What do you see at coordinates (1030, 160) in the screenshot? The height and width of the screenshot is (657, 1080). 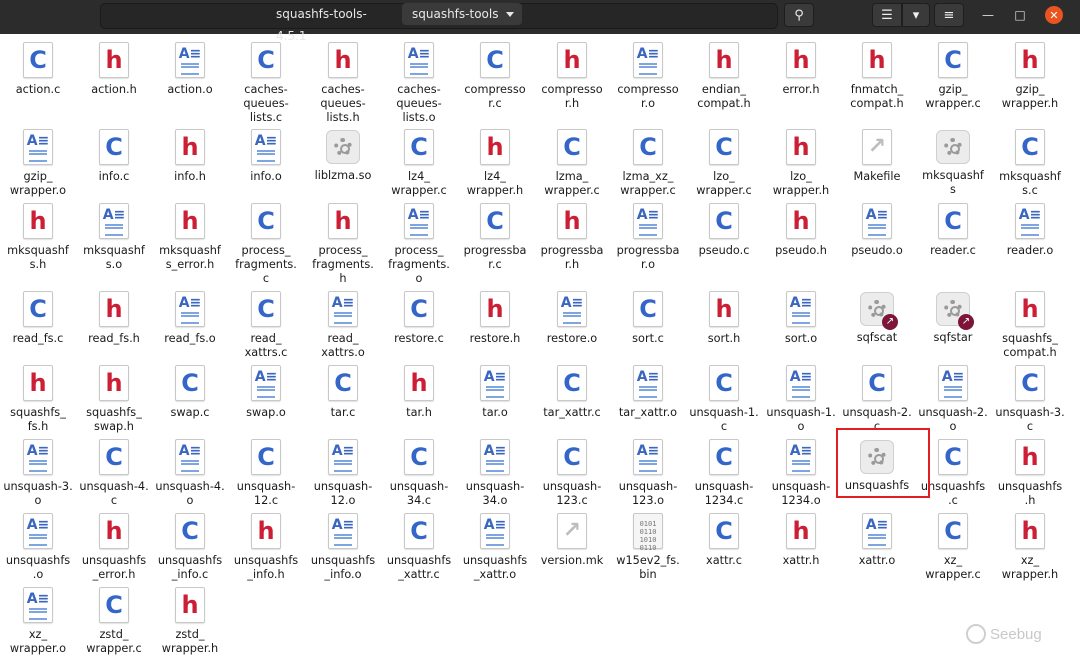 I see `file-item: Cmksquashf s.c` at bounding box center [1030, 160].